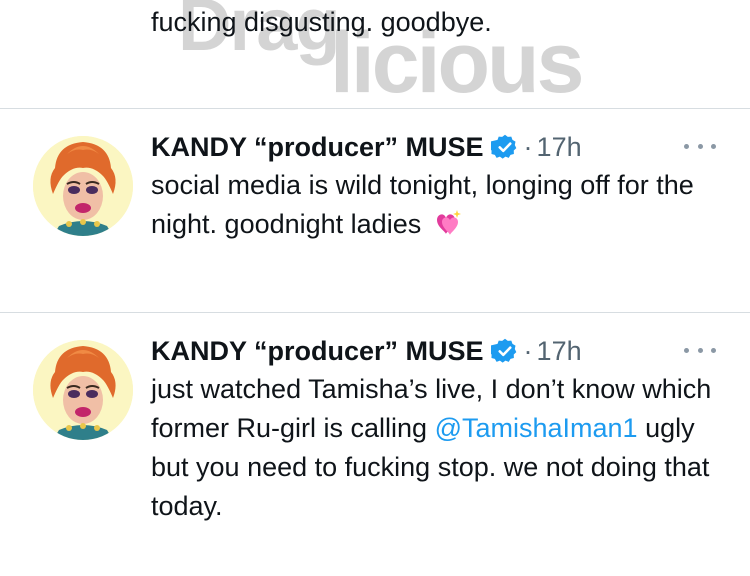 This screenshot has height=576, width=750. I want to click on sparkling-heart-emoji, so click(449, 222).